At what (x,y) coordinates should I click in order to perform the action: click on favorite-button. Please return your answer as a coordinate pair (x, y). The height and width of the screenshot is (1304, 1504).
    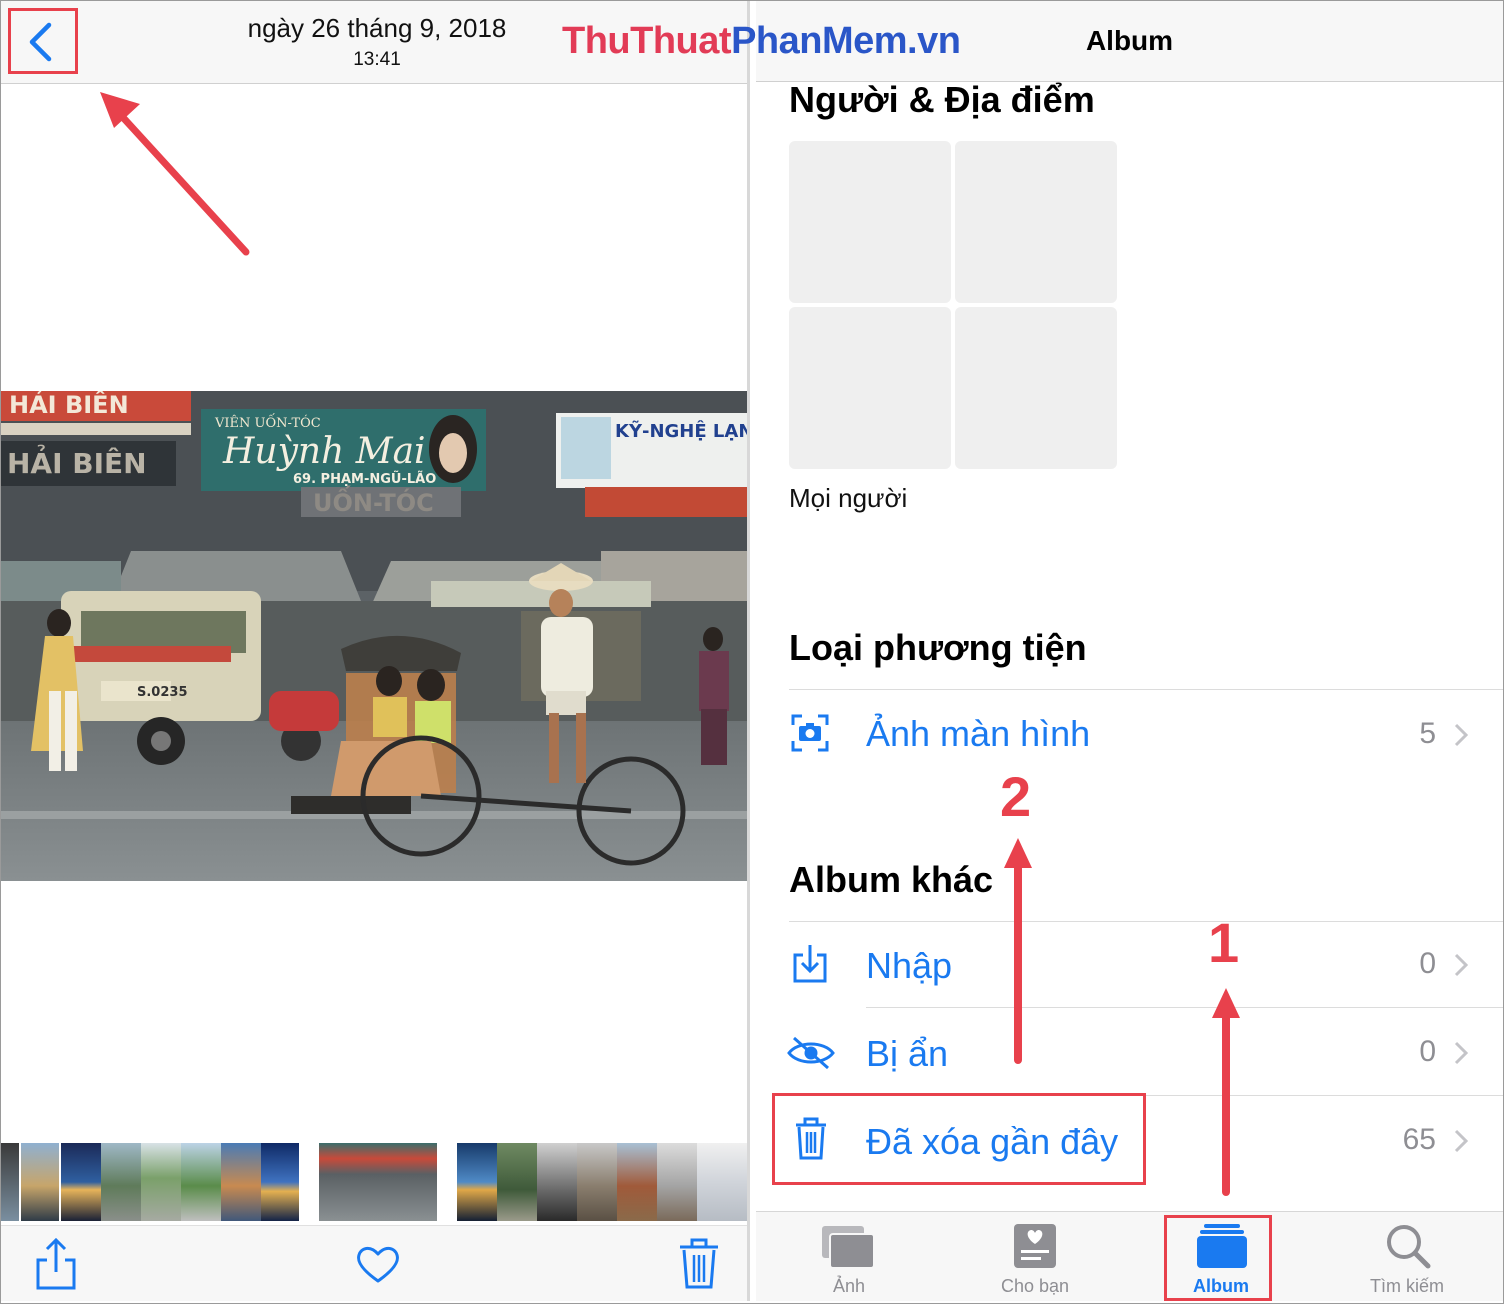
    Looking at the image, I should click on (378, 1264).